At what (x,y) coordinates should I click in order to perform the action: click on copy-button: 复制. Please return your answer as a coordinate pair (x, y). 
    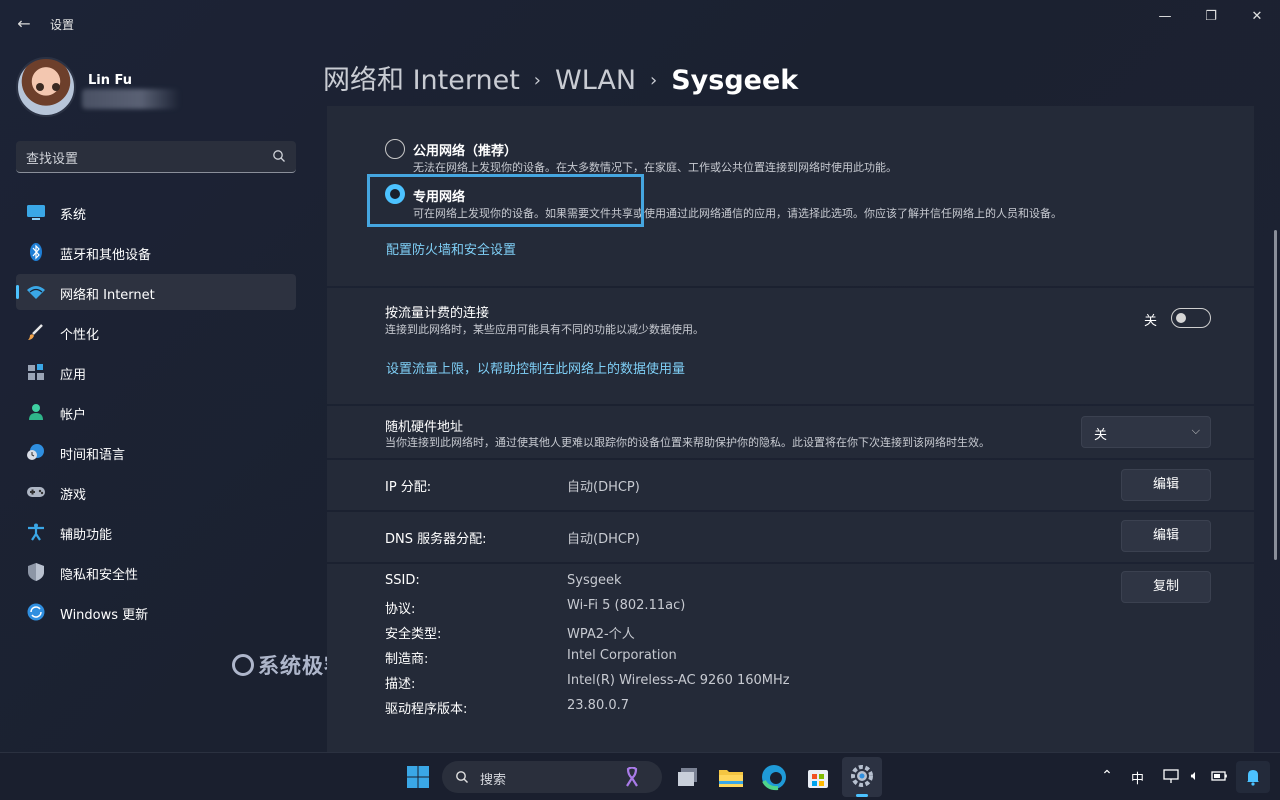
    Looking at the image, I should click on (1166, 587).